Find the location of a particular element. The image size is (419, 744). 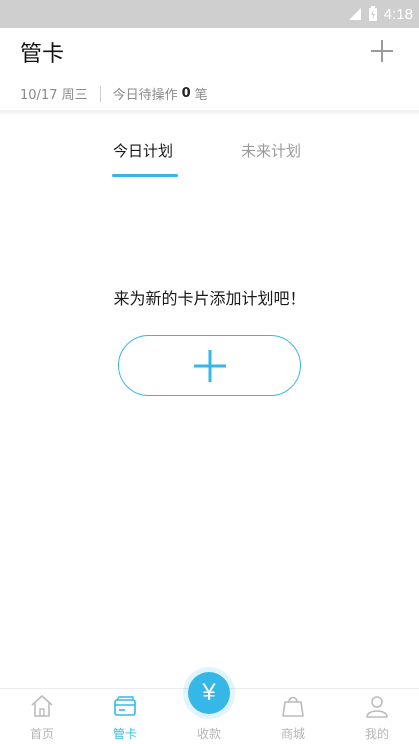

collect-fab-button: ¥ is located at coordinates (209, 693).